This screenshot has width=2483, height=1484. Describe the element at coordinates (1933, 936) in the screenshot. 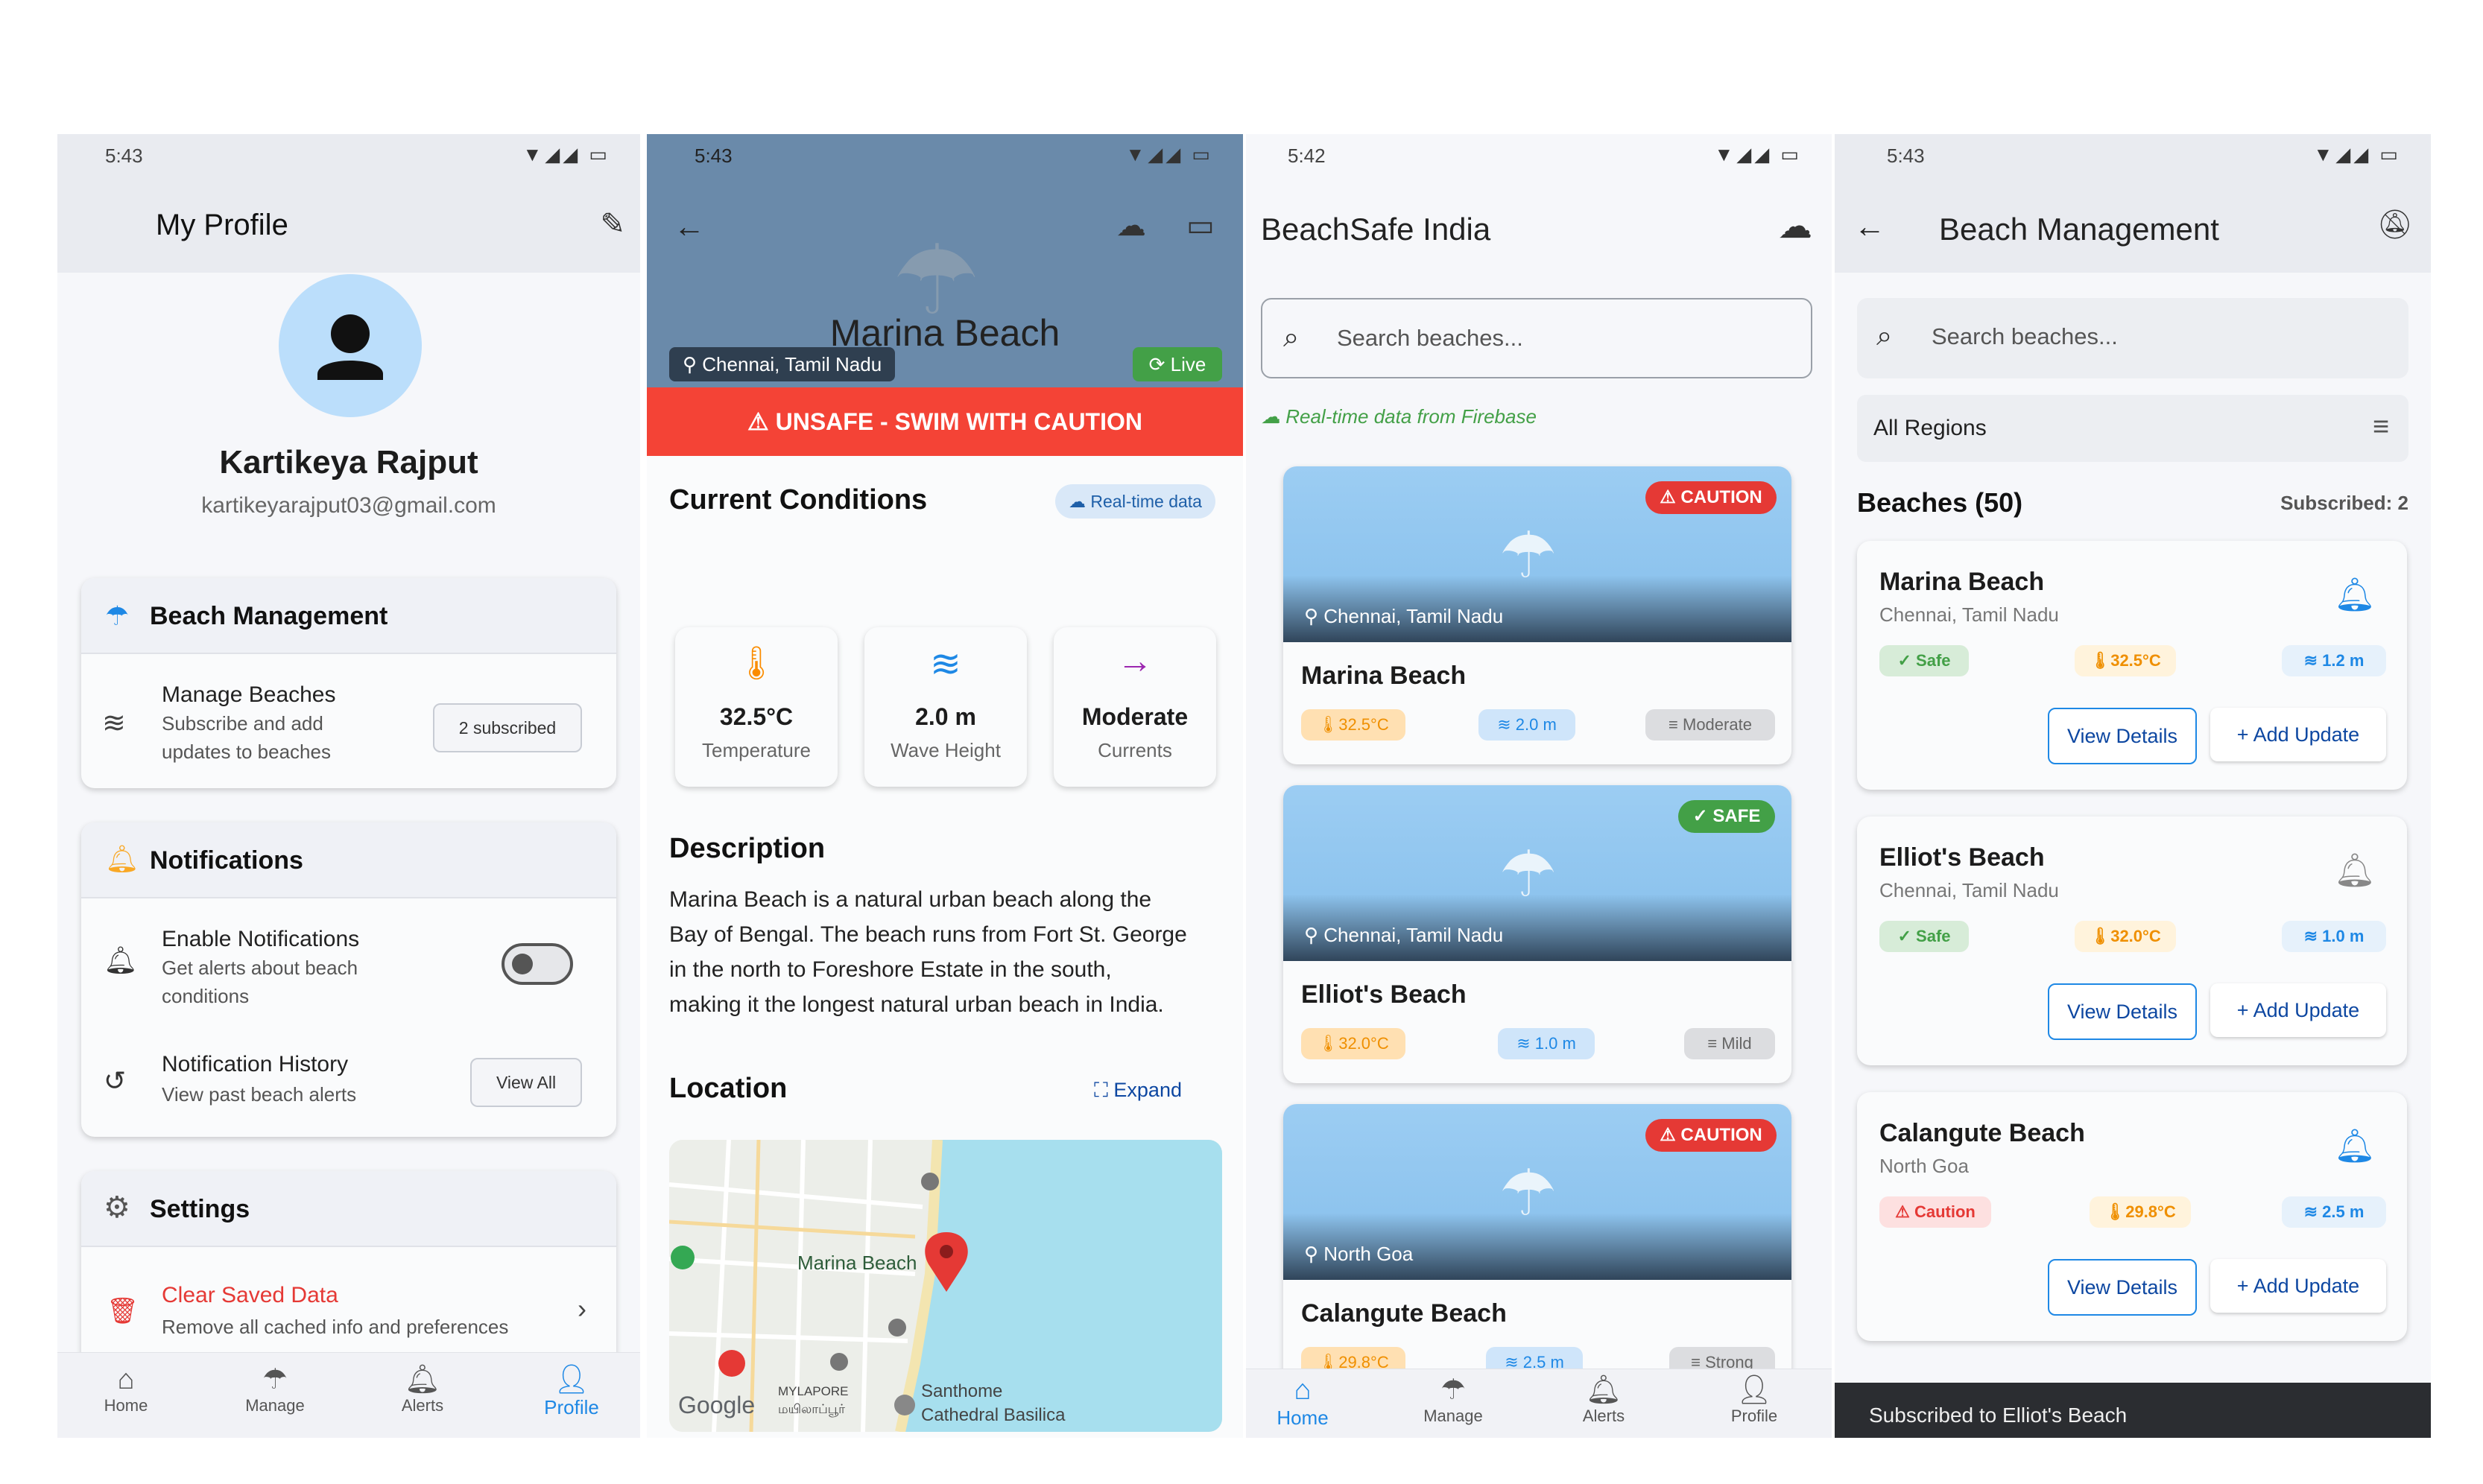

I see `pill-text: Safe` at that location.